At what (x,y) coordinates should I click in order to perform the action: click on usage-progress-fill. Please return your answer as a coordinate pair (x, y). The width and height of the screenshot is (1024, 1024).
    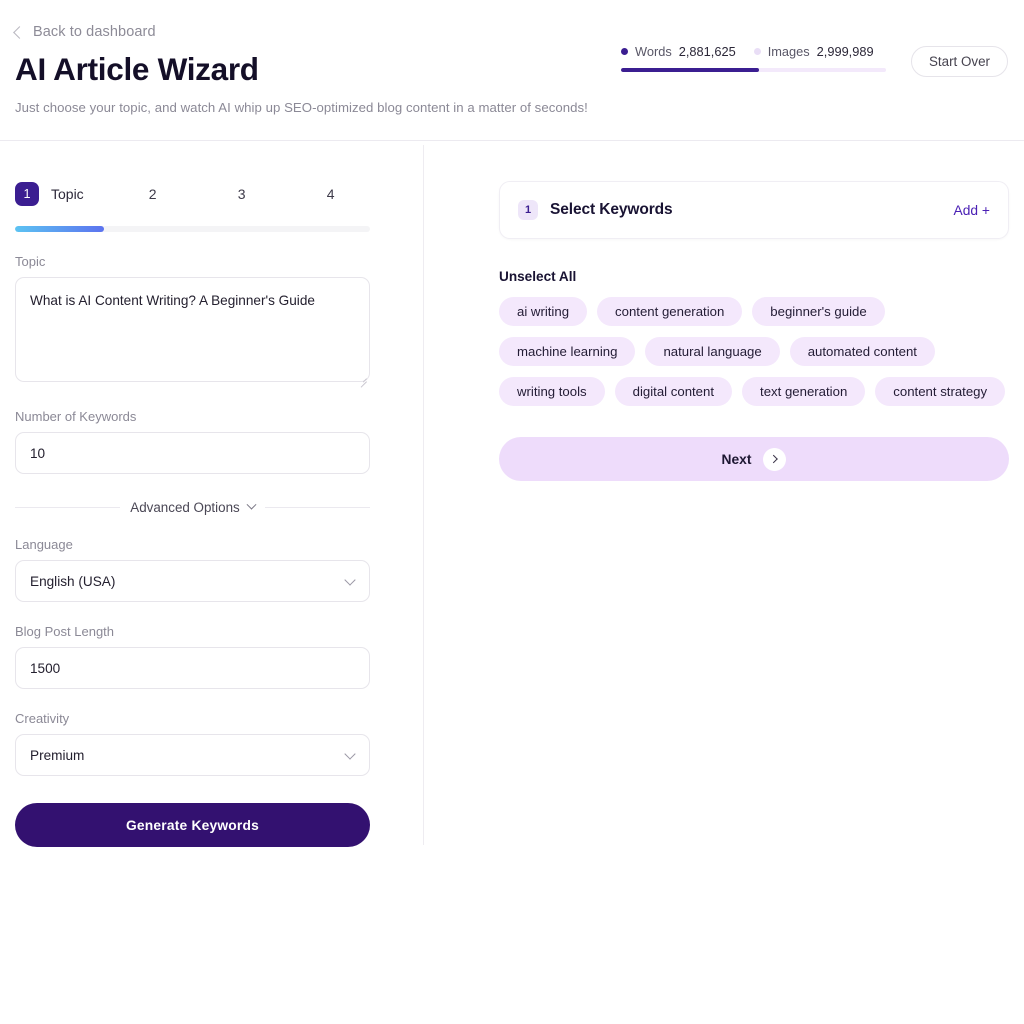
    Looking at the image, I should click on (690, 70).